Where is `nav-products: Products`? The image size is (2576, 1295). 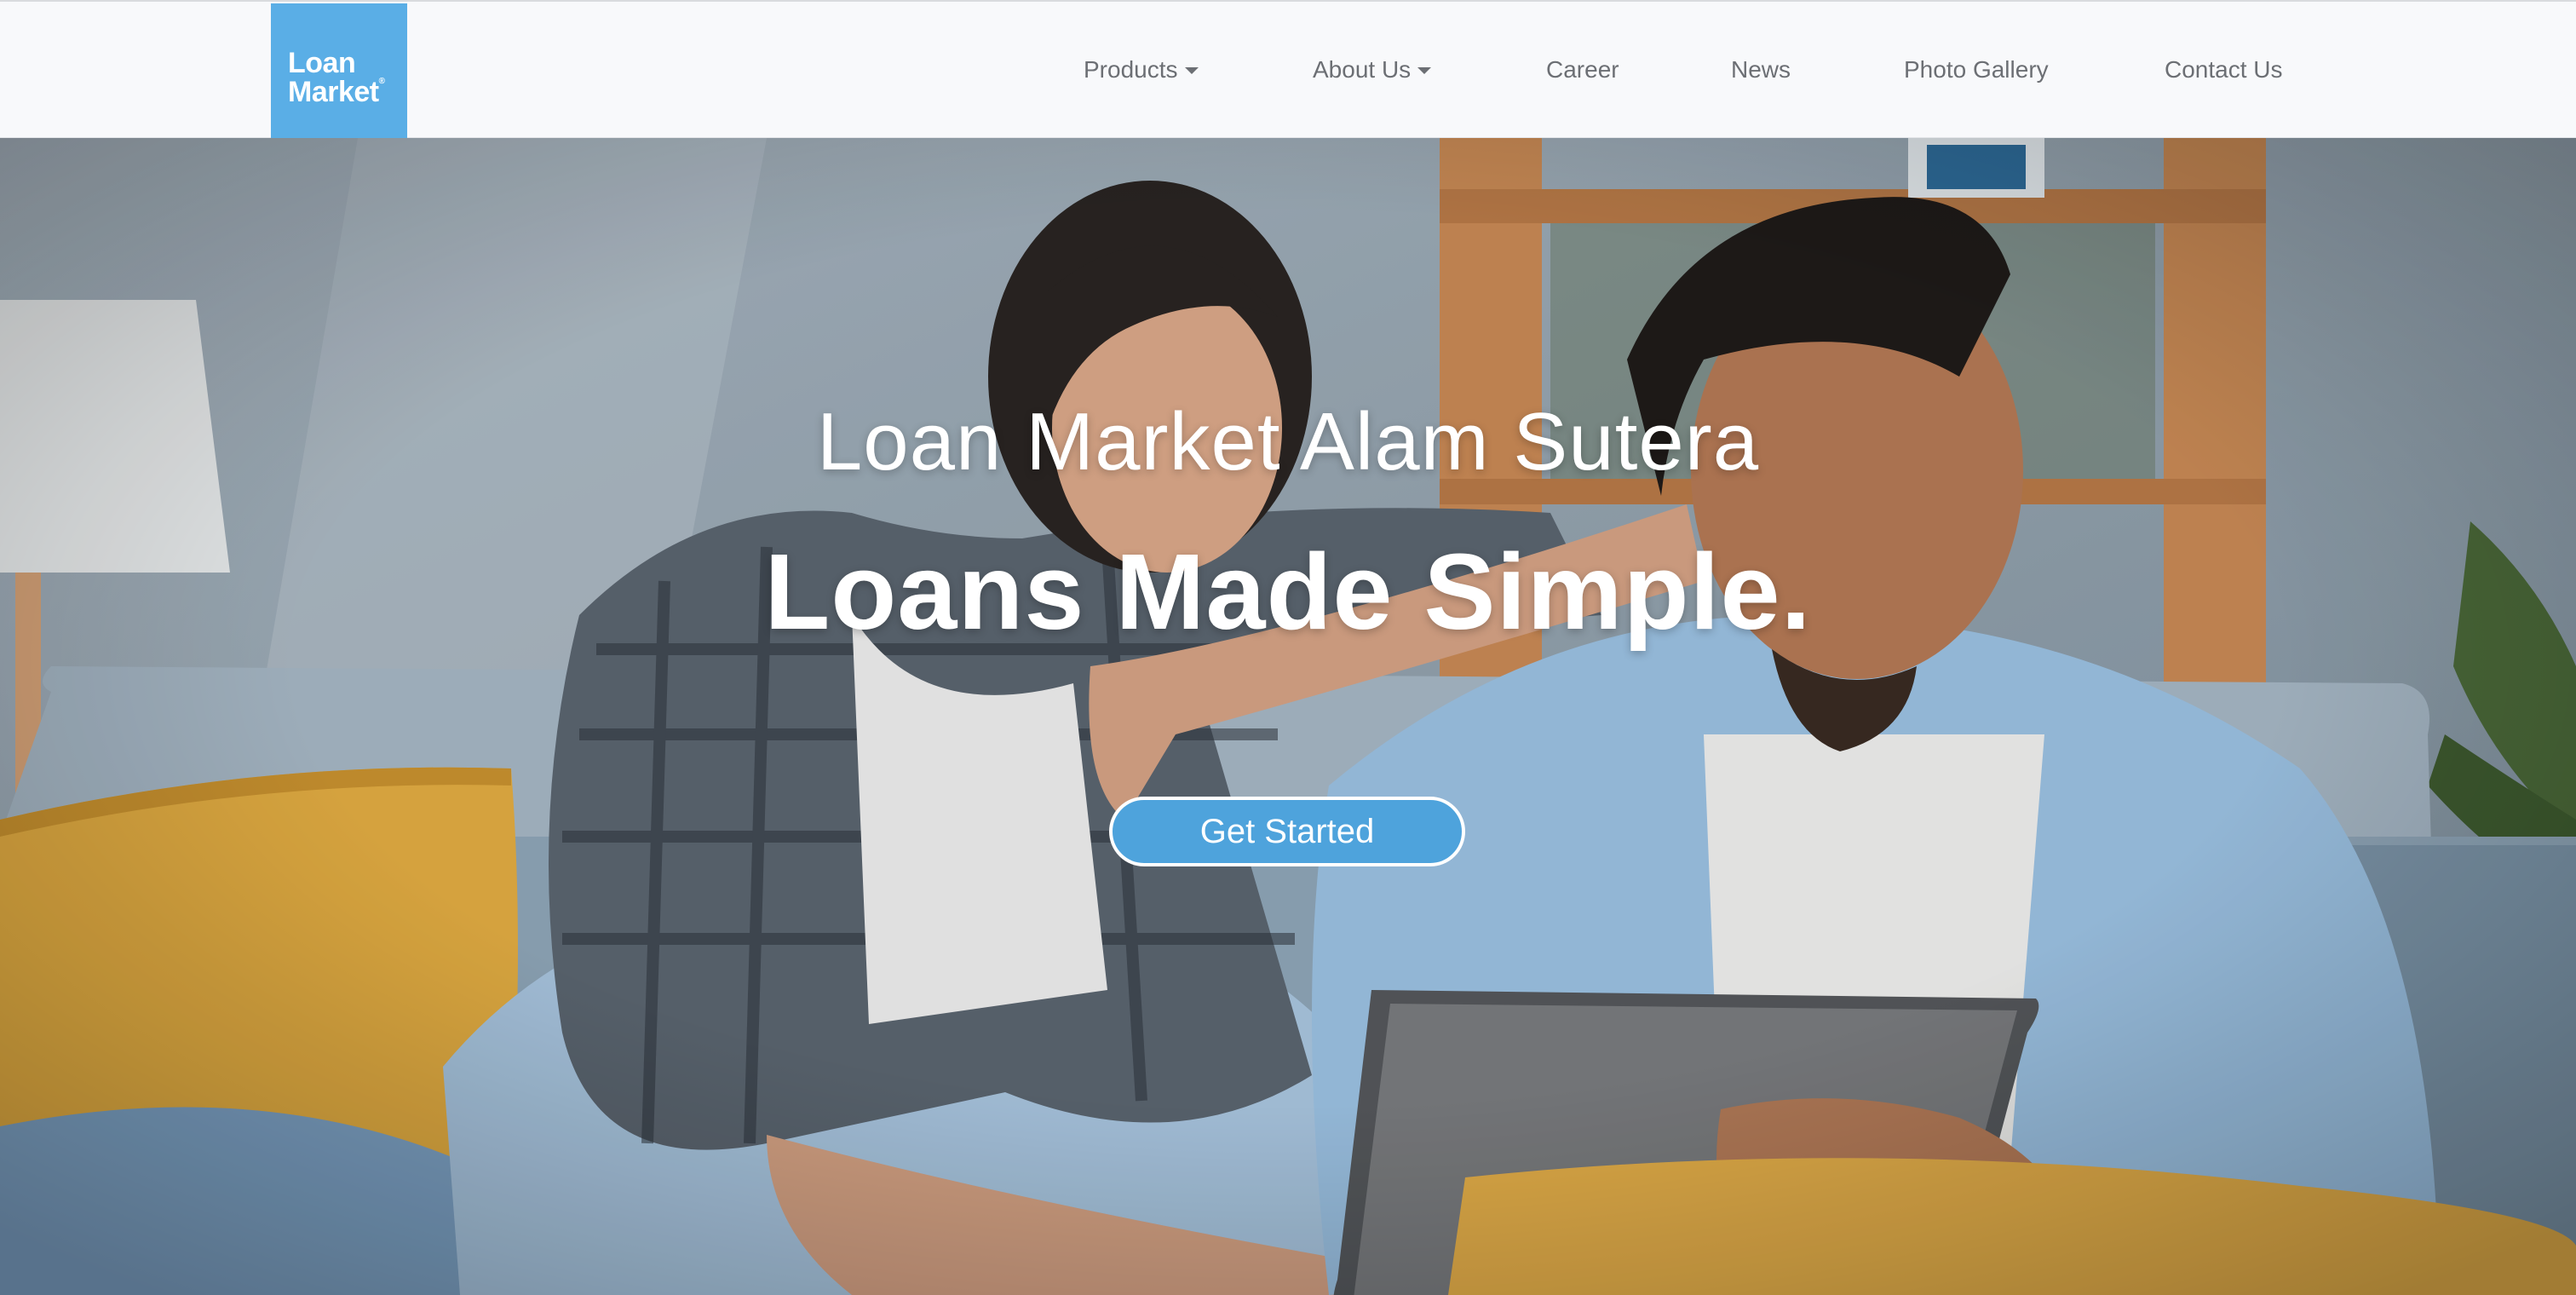
nav-products: Products is located at coordinates (1142, 70).